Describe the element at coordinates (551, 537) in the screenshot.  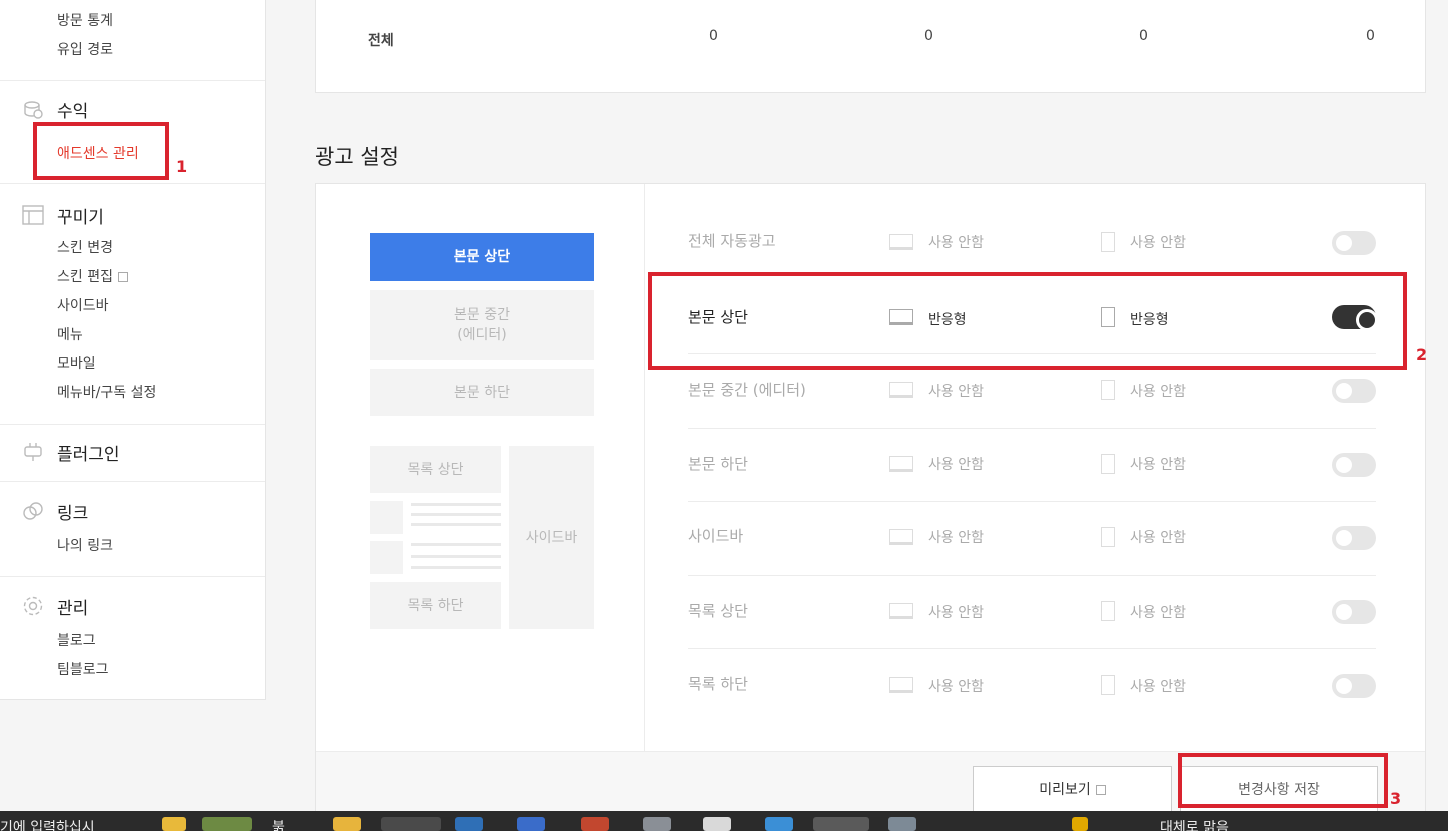
I see `preview-block-sidebar: 사이드바` at that location.